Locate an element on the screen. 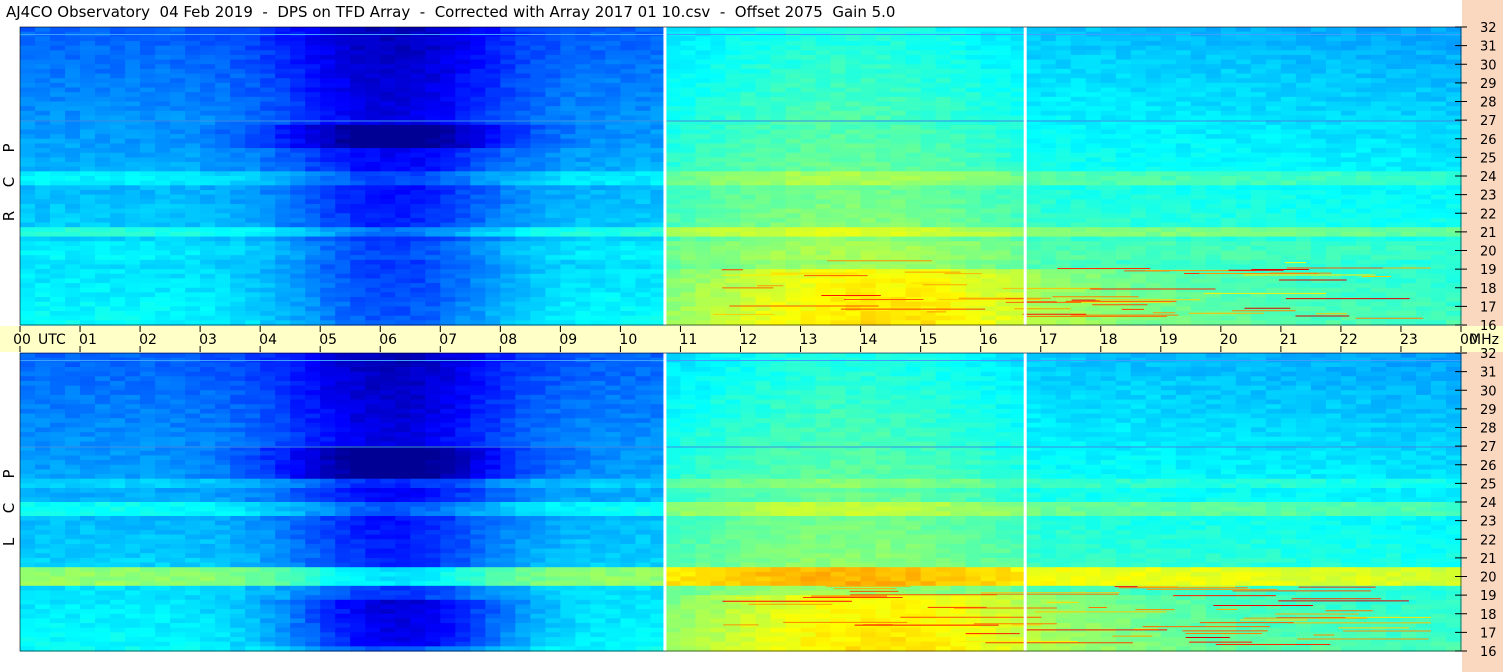  rcp-panel-freq-label: 32 is located at coordinates (1488, 28).